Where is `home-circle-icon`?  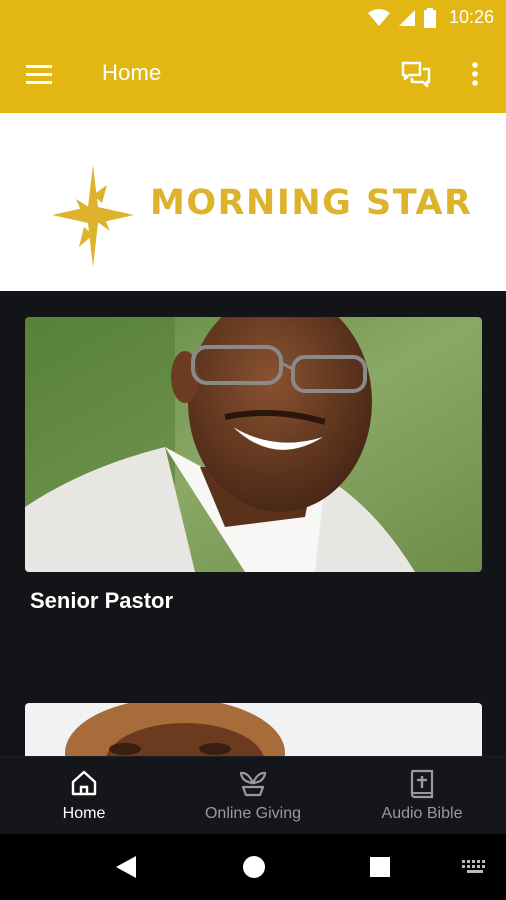
home-circle-icon is located at coordinates (254, 867).